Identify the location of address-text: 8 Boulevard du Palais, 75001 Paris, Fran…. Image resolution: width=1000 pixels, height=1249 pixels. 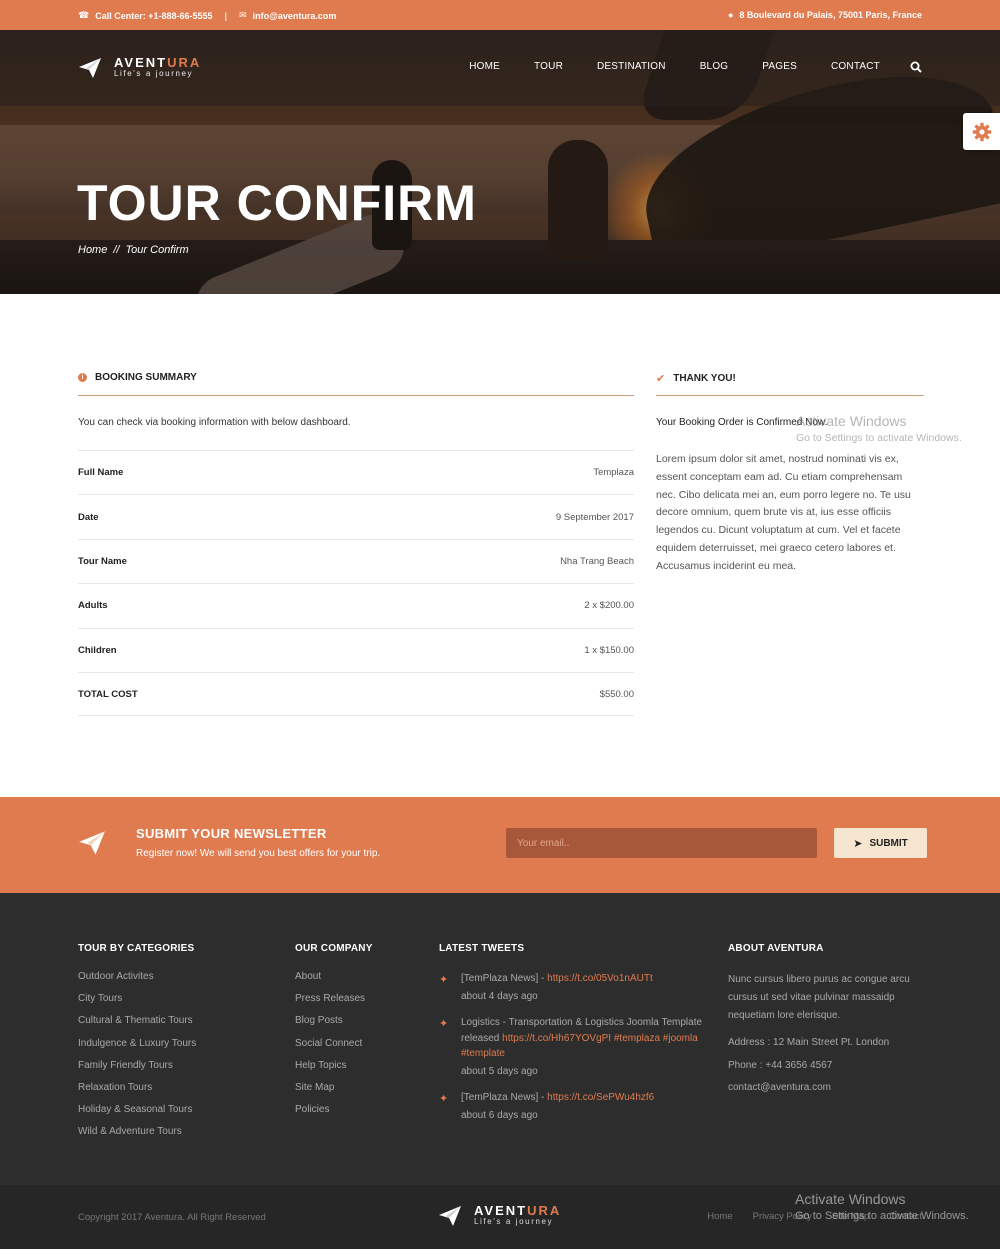
(830, 15).